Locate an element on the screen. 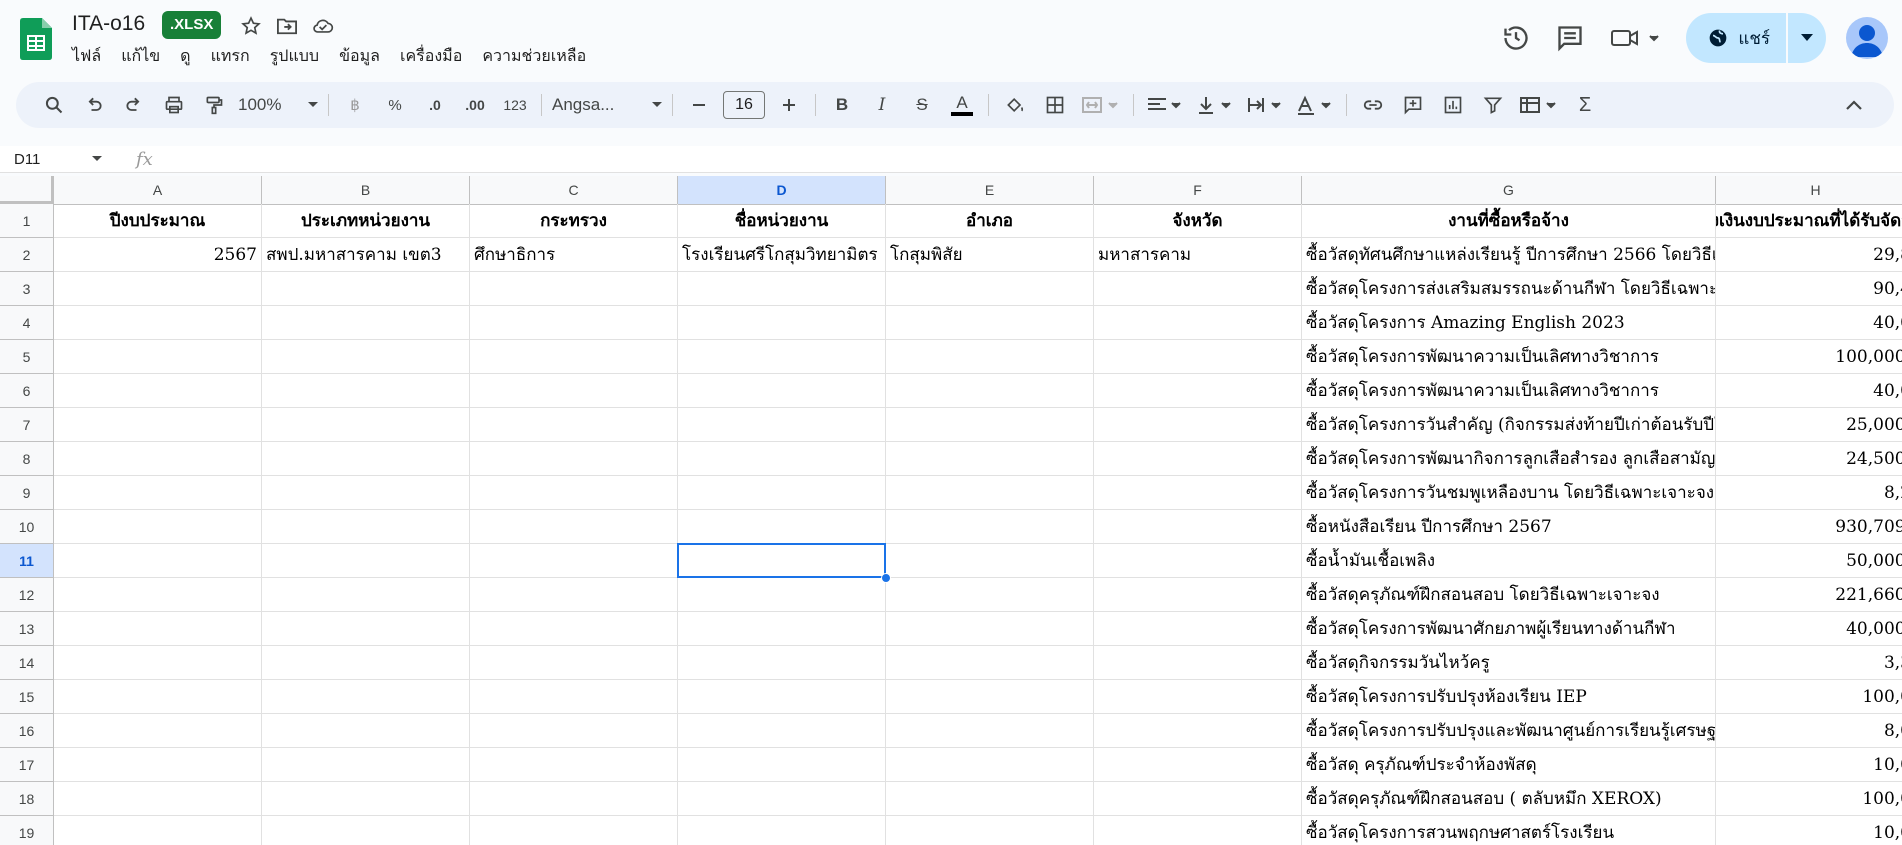  cell-c12 is located at coordinates (574, 595).